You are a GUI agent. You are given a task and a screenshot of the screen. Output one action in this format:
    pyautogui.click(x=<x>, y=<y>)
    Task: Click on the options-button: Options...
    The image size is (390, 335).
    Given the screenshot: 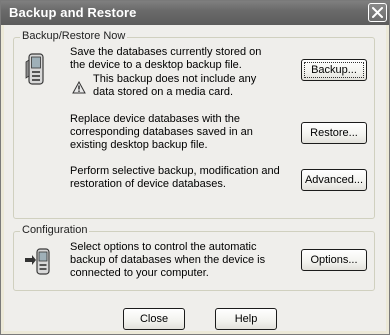 What is the action you would take?
    pyautogui.click(x=334, y=260)
    